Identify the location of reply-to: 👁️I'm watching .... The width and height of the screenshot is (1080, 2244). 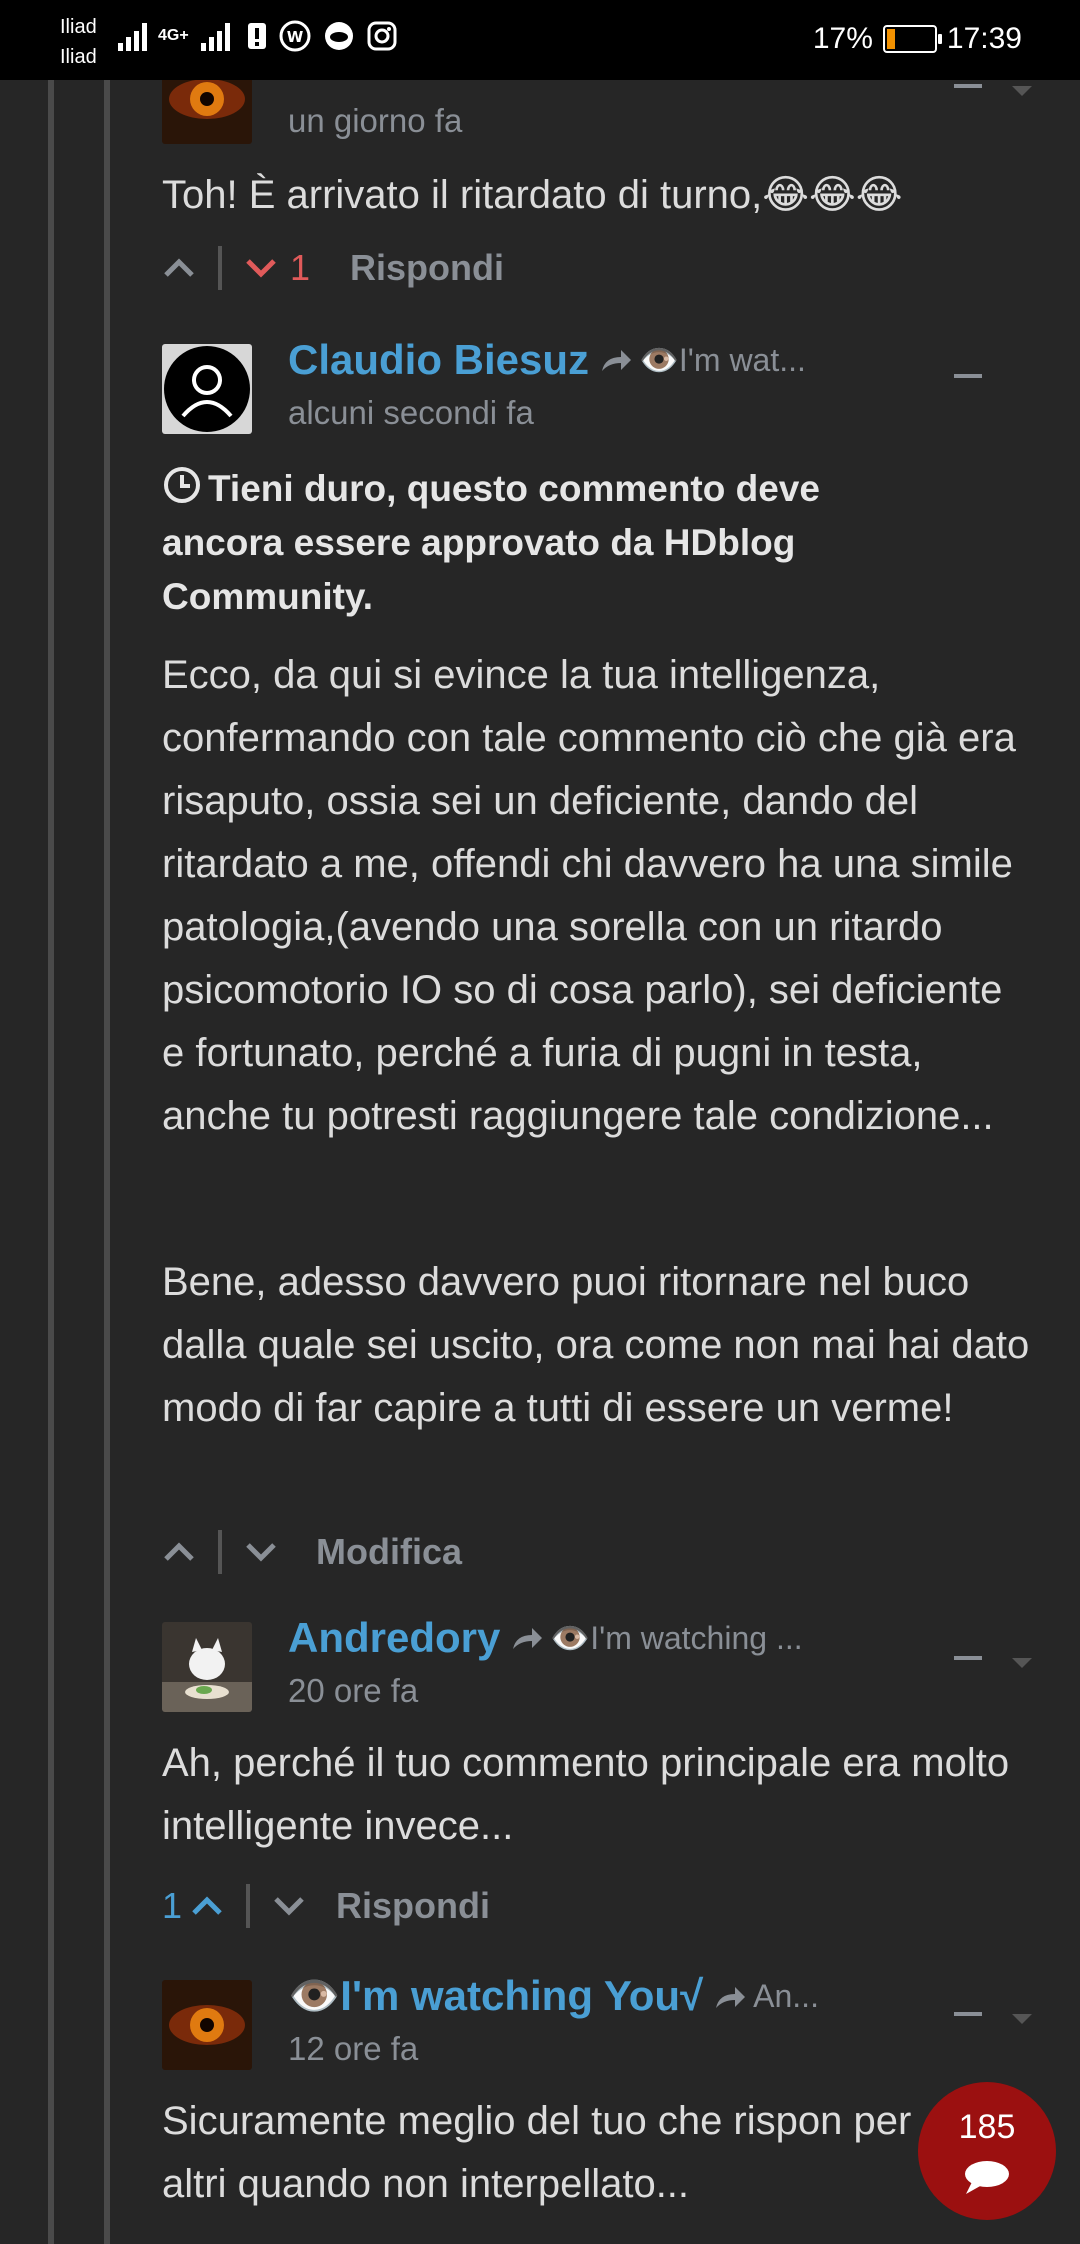
(656, 1638).